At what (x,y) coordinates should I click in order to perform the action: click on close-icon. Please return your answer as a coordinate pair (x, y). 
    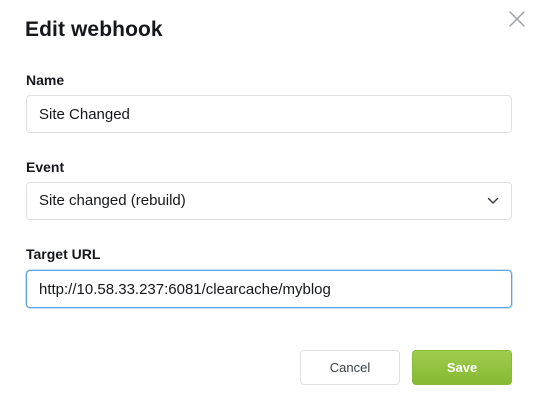
    Looking at the image, I should click on (517, 19).